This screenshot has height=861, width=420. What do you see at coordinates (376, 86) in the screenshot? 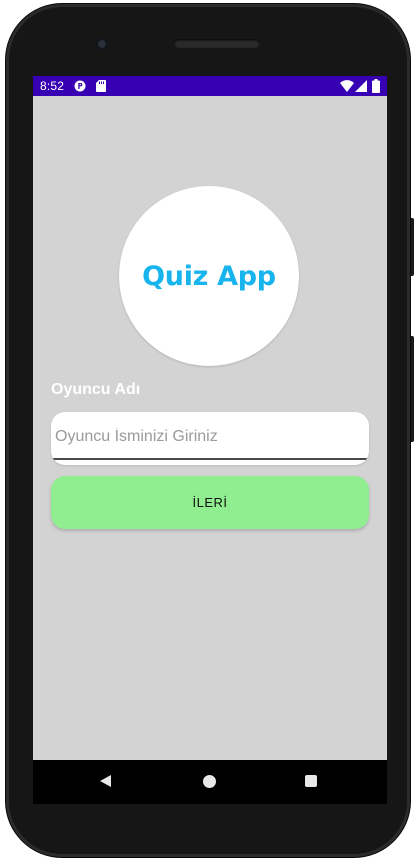
I see `battery-icon` at bounding box center [376, 86].